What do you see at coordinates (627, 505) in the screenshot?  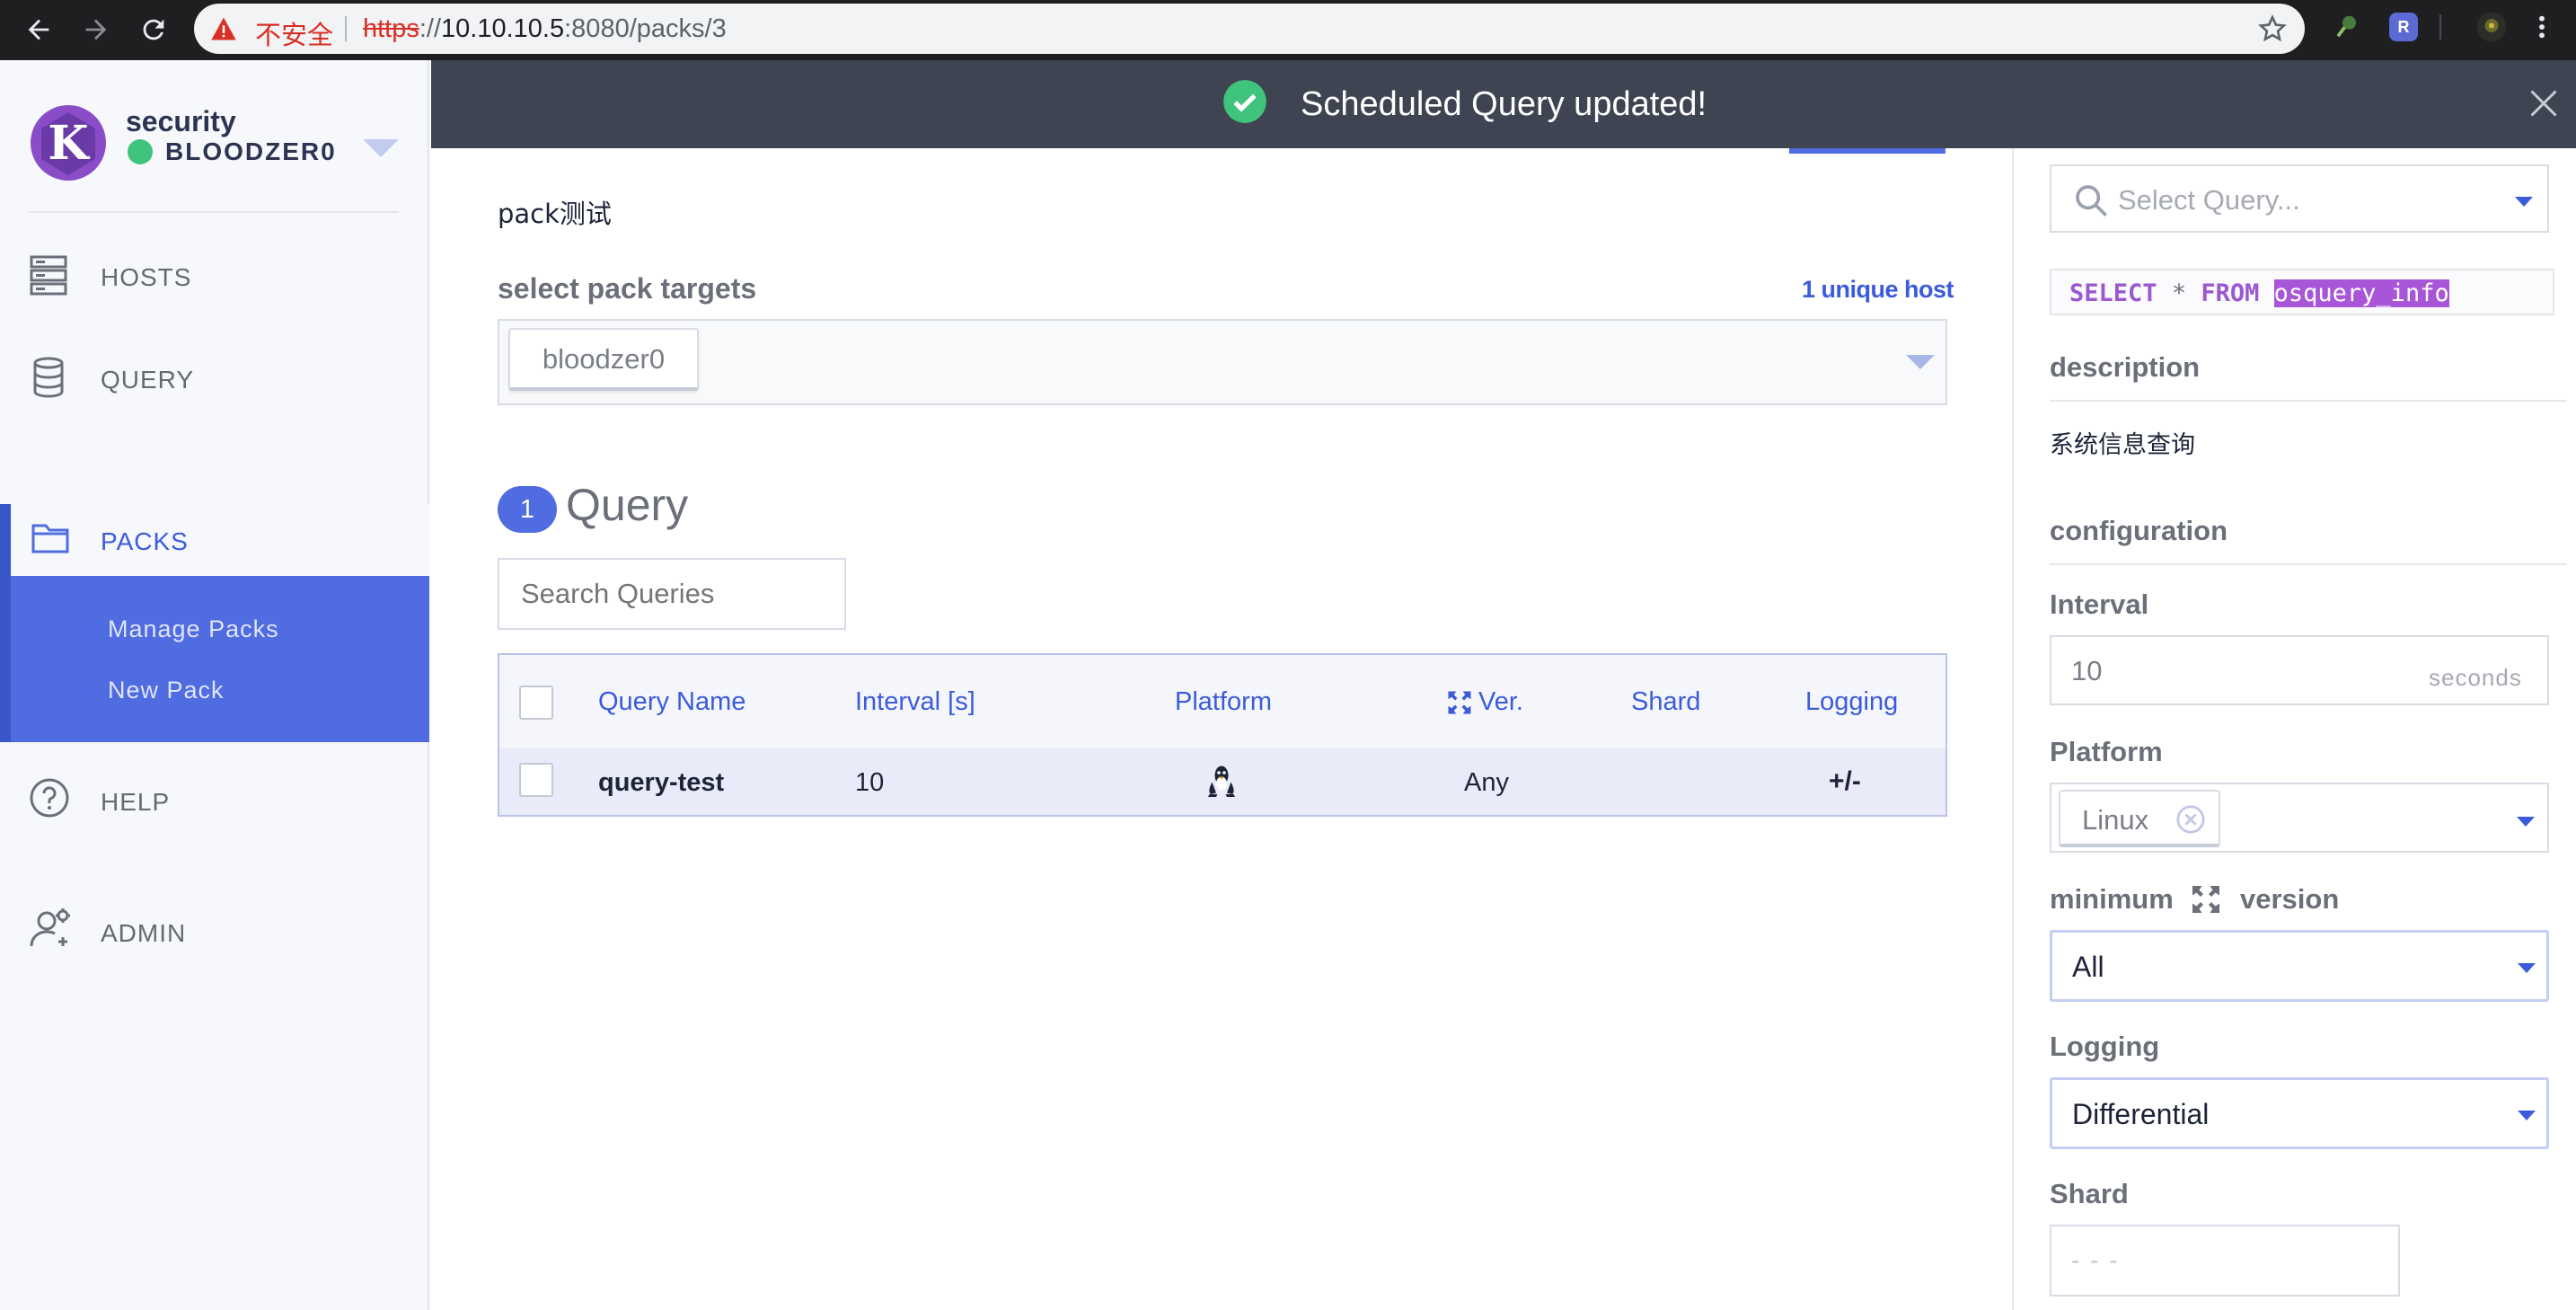 I see `query-heading: Query` at bounding box center [627, 505].